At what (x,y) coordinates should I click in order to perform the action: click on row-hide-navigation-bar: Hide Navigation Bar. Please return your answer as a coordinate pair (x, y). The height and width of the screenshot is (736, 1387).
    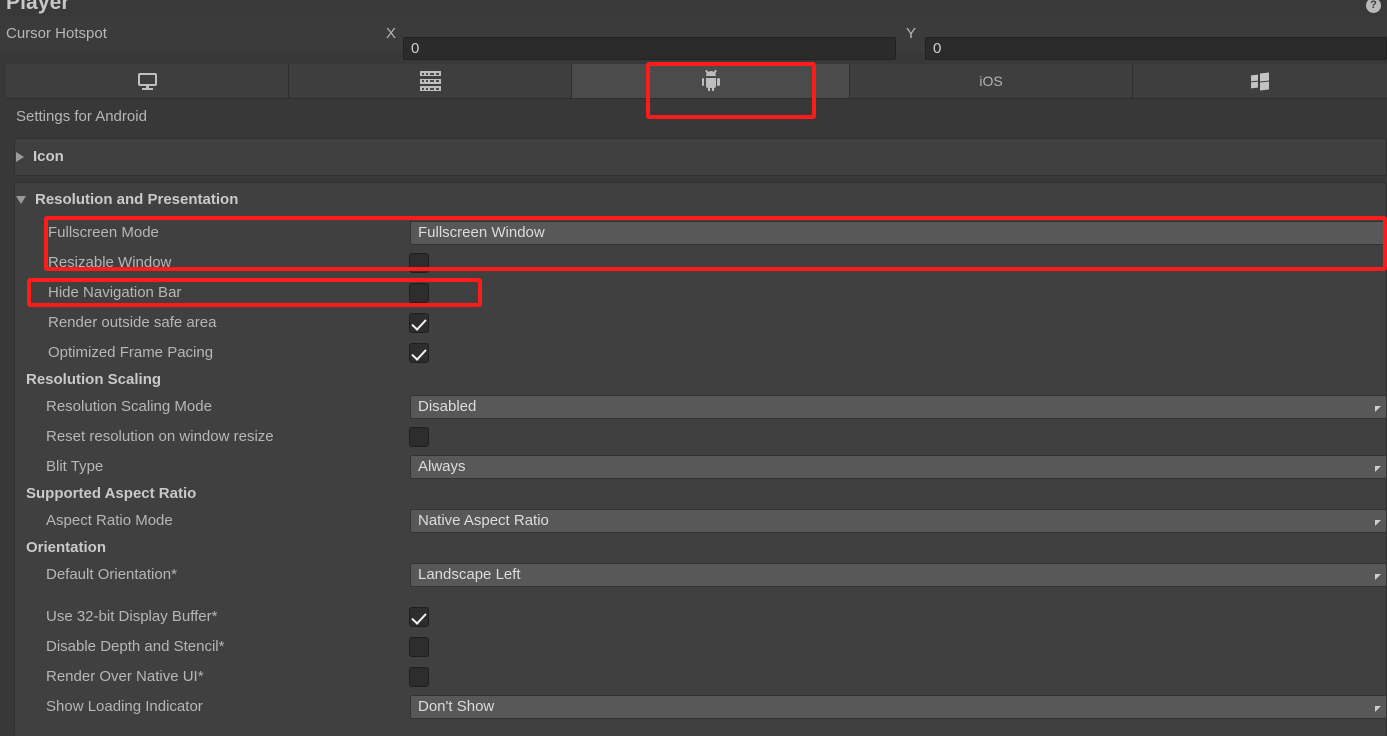
    Looking at the image, I should click on (701, 293).